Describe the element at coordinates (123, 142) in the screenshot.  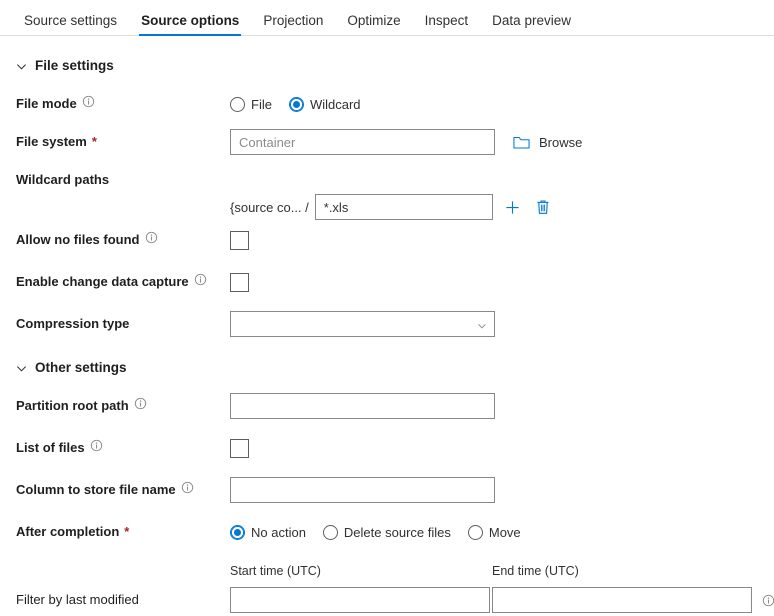
I see `label-file-system: File system *` at that location.